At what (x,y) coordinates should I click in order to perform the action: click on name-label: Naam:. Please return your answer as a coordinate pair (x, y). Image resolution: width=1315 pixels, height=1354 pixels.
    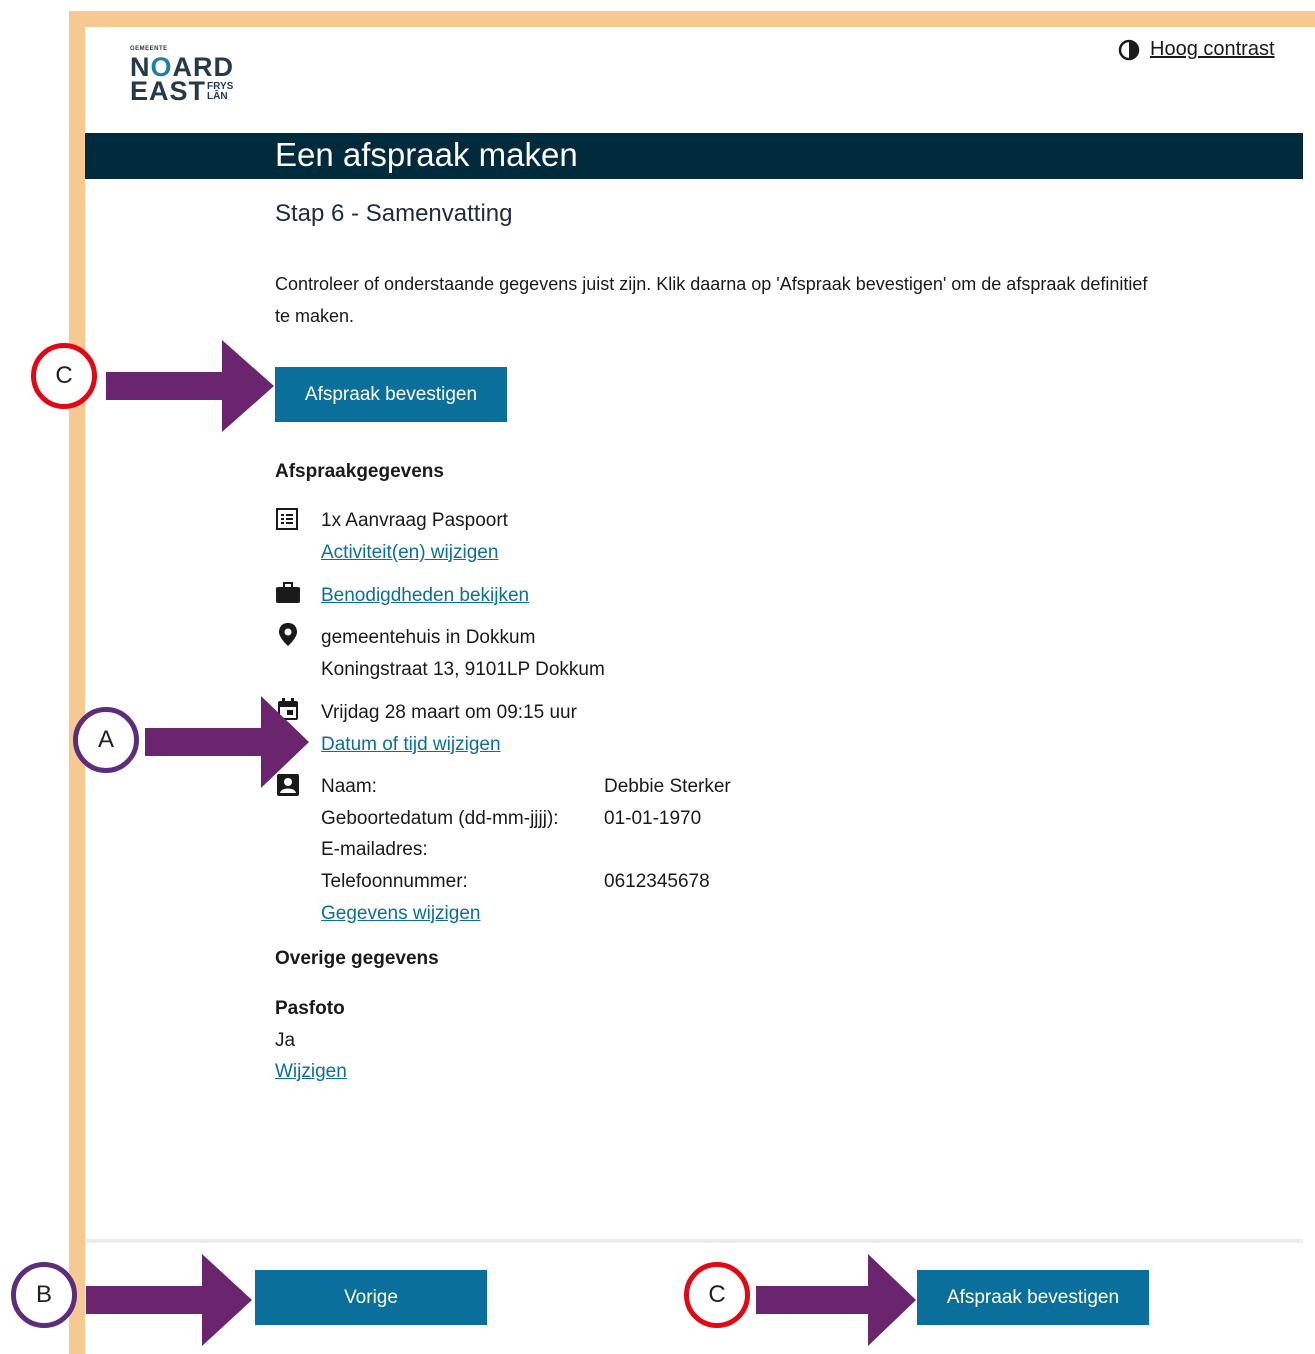
    Looking at the image, I should click on (349, 786).